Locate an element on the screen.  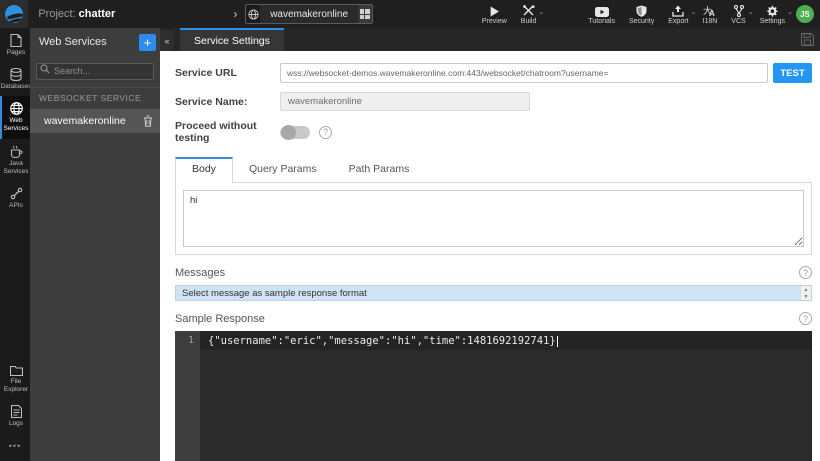
svg-text: A is located at coordinates (712, 13).